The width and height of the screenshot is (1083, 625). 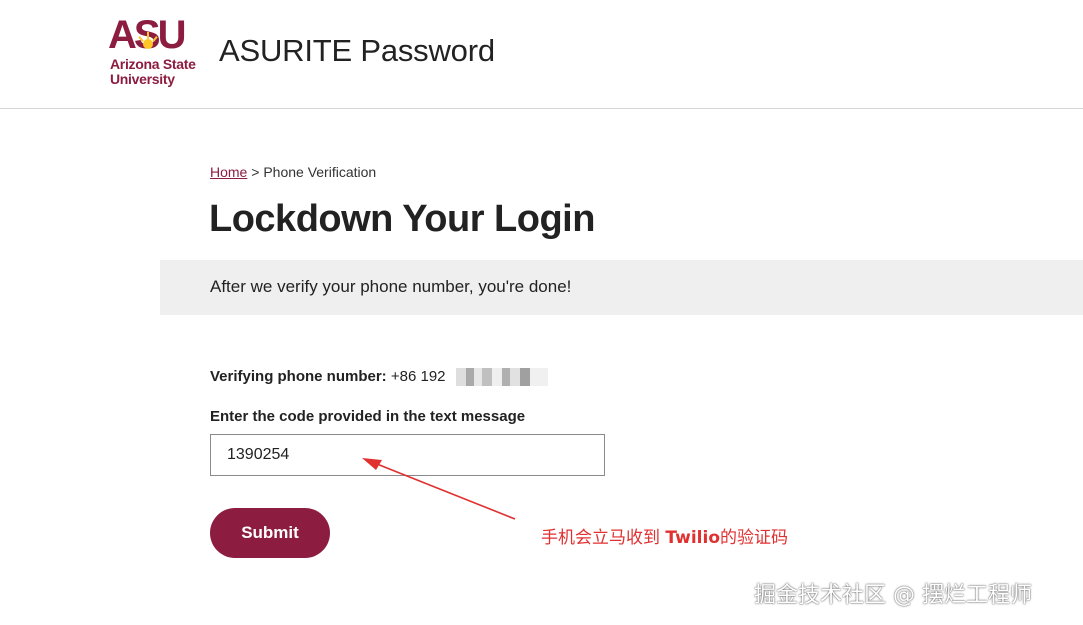 I want to click on submit-button: Submit, so click(x=270, y=533).